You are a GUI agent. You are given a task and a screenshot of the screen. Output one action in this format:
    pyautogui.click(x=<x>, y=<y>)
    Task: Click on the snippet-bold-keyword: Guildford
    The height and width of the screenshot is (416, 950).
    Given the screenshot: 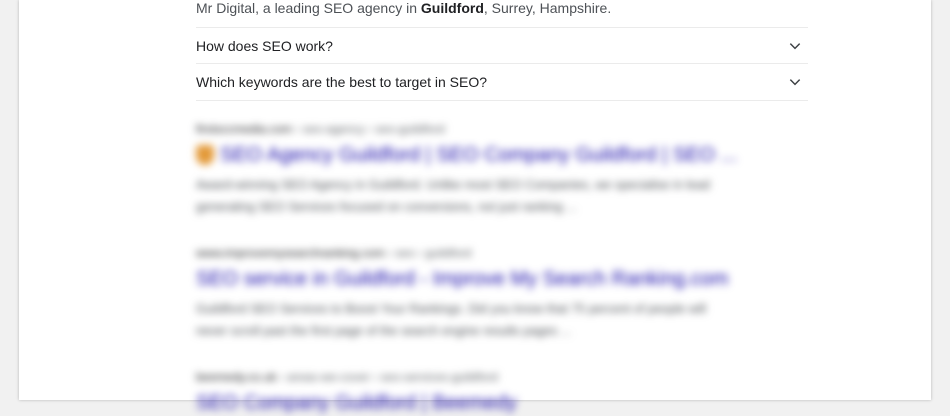 What is the action you would take?
    pyautogui.click(x=452, y=8)
    